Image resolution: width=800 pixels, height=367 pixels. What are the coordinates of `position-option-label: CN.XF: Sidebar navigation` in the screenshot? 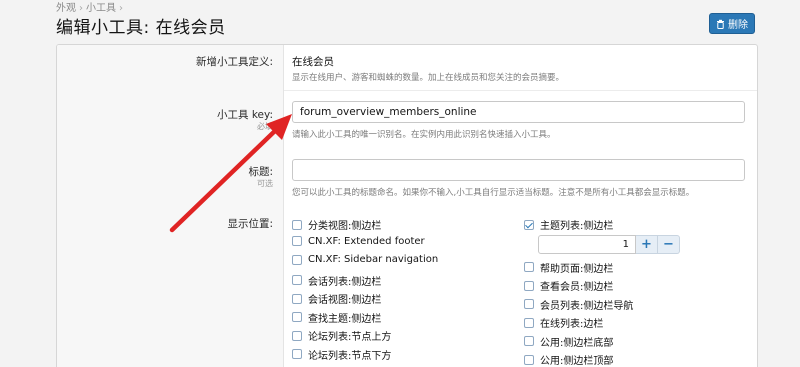 It's located at (373, 259).